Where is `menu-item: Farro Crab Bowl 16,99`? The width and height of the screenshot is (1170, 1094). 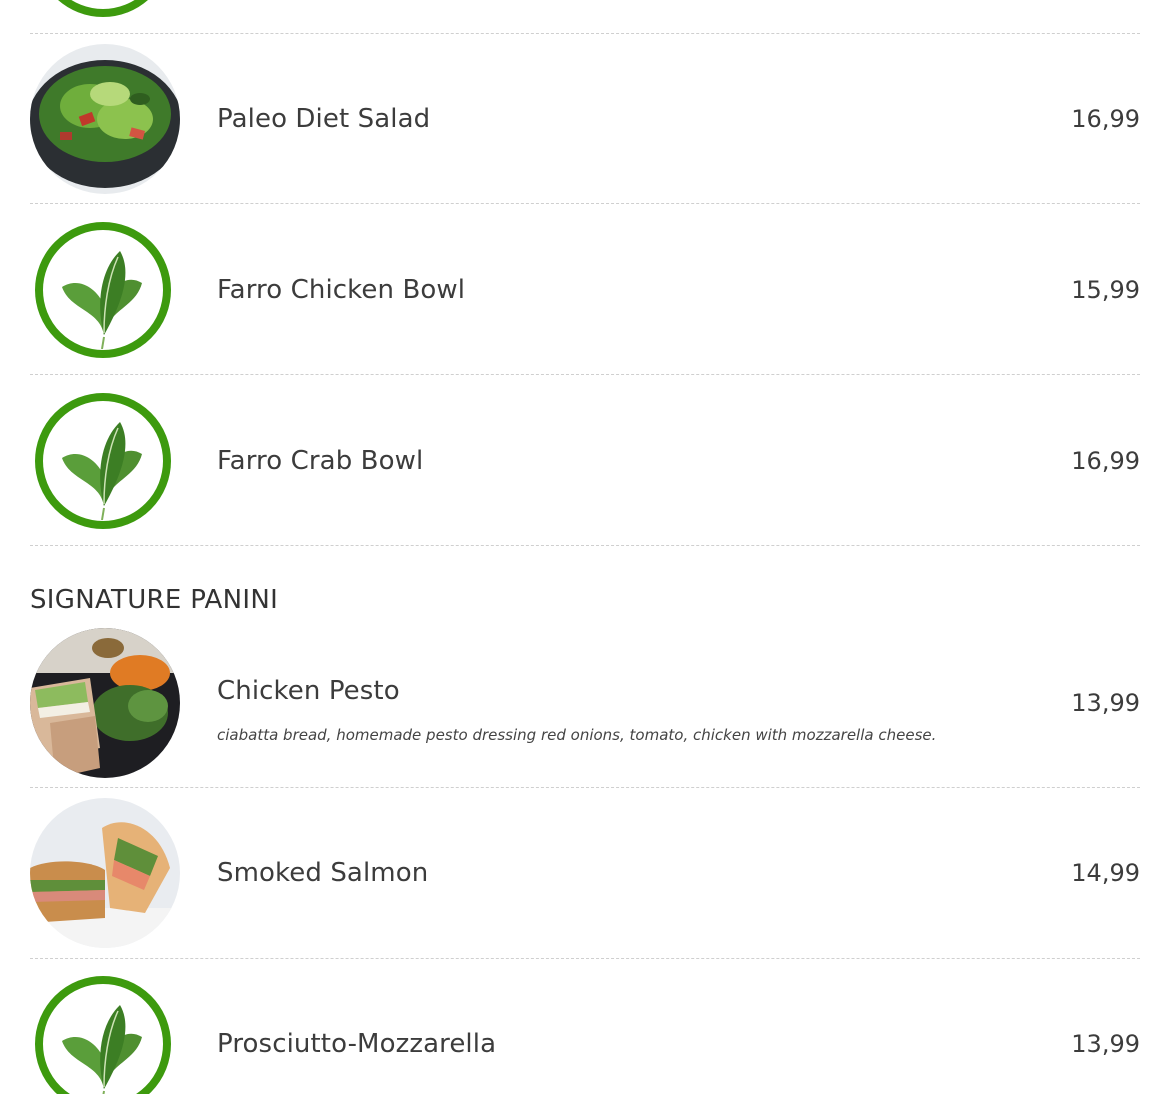 menu-item: Farro Crab Bowl 16,99 is located at coordinates (585, 461).